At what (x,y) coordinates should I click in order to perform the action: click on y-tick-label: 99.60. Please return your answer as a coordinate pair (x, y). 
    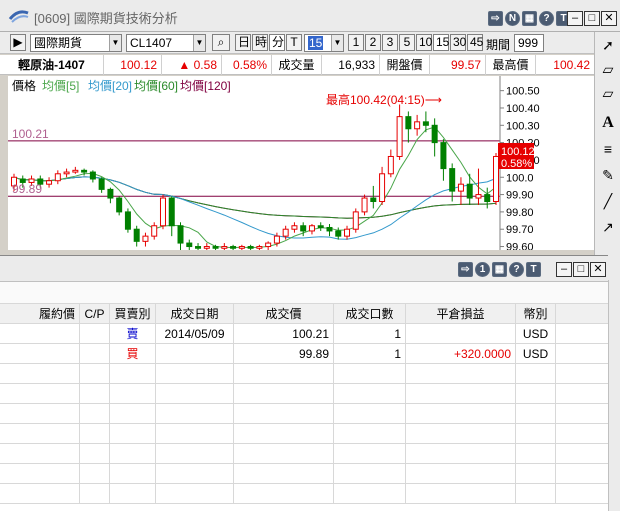
    Looking at the image, I should click on (520, 246).